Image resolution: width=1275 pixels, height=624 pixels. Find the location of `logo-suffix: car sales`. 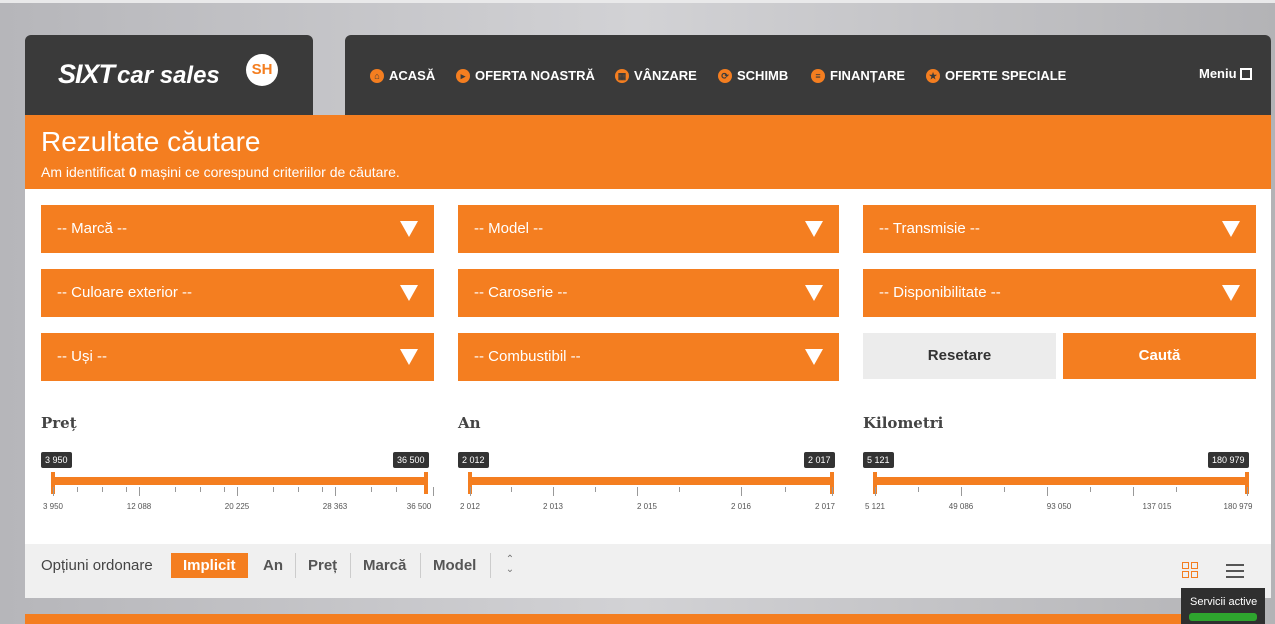

logo-suffix: car sales is located at coordinates (168, 75).